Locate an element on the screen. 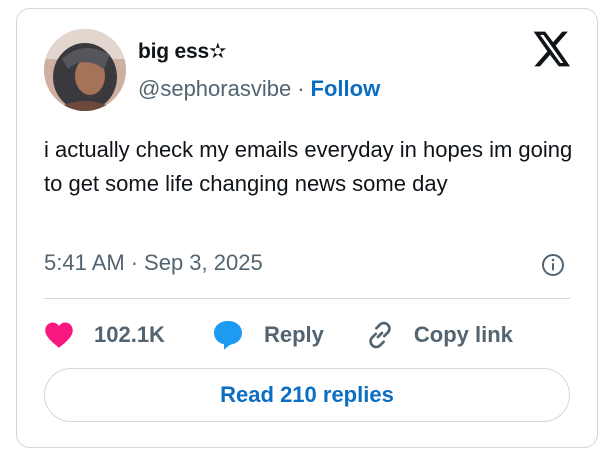 This screenshot has height=464, width=614. like-count: 102.1K is located at coordinates (129, 334).